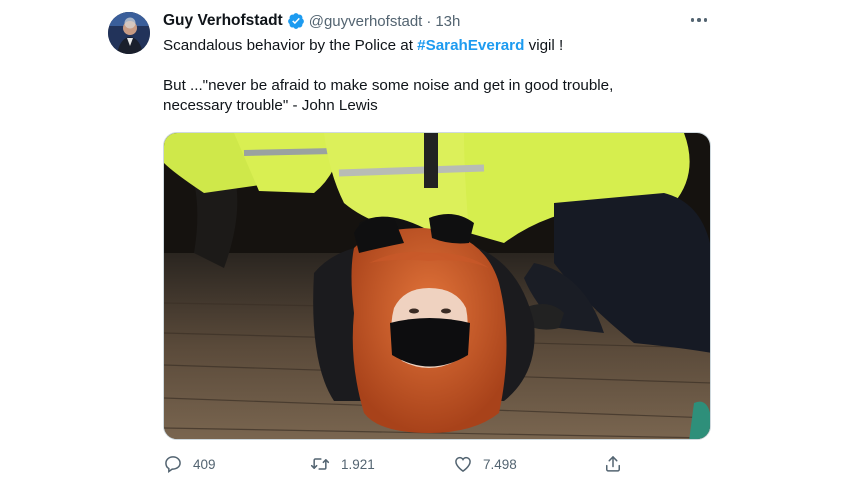  What do you see at coordinates (366, 21) in the screenshot?
I see `author-handle: @guyverhofstadt` at bounding box center [366, 21].